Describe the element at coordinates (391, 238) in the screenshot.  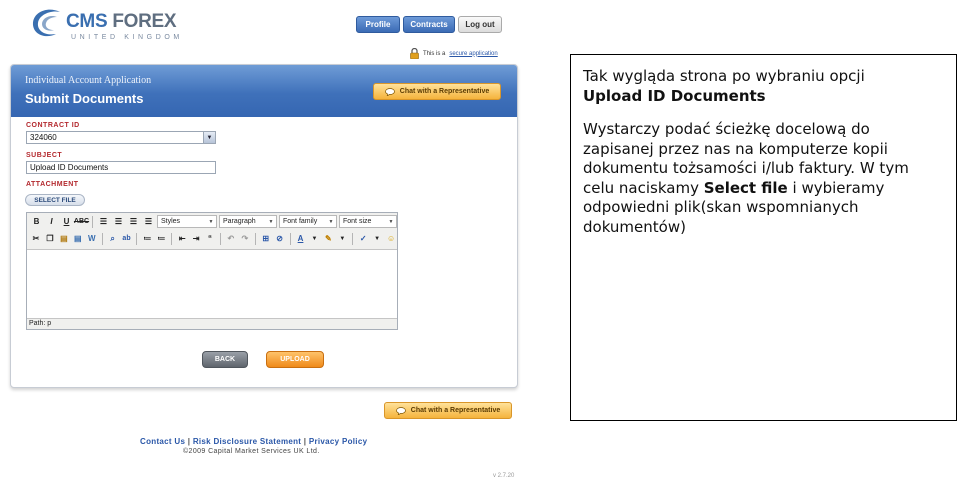
I see `emoticon-icon: ☺` at that location.